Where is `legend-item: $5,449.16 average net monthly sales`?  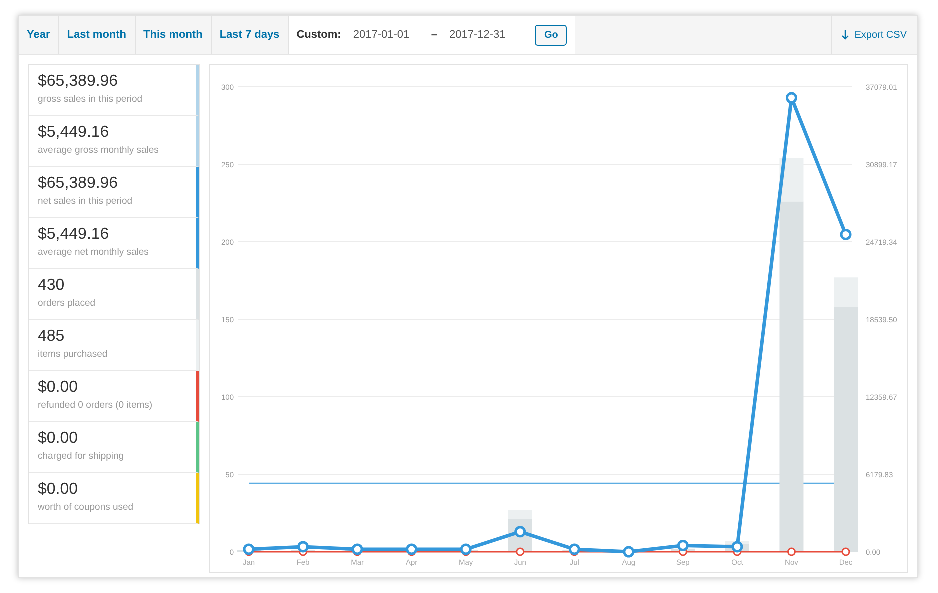 legend-item: $5,449.16 average net monthly sales is located at coordinates (114, 243).